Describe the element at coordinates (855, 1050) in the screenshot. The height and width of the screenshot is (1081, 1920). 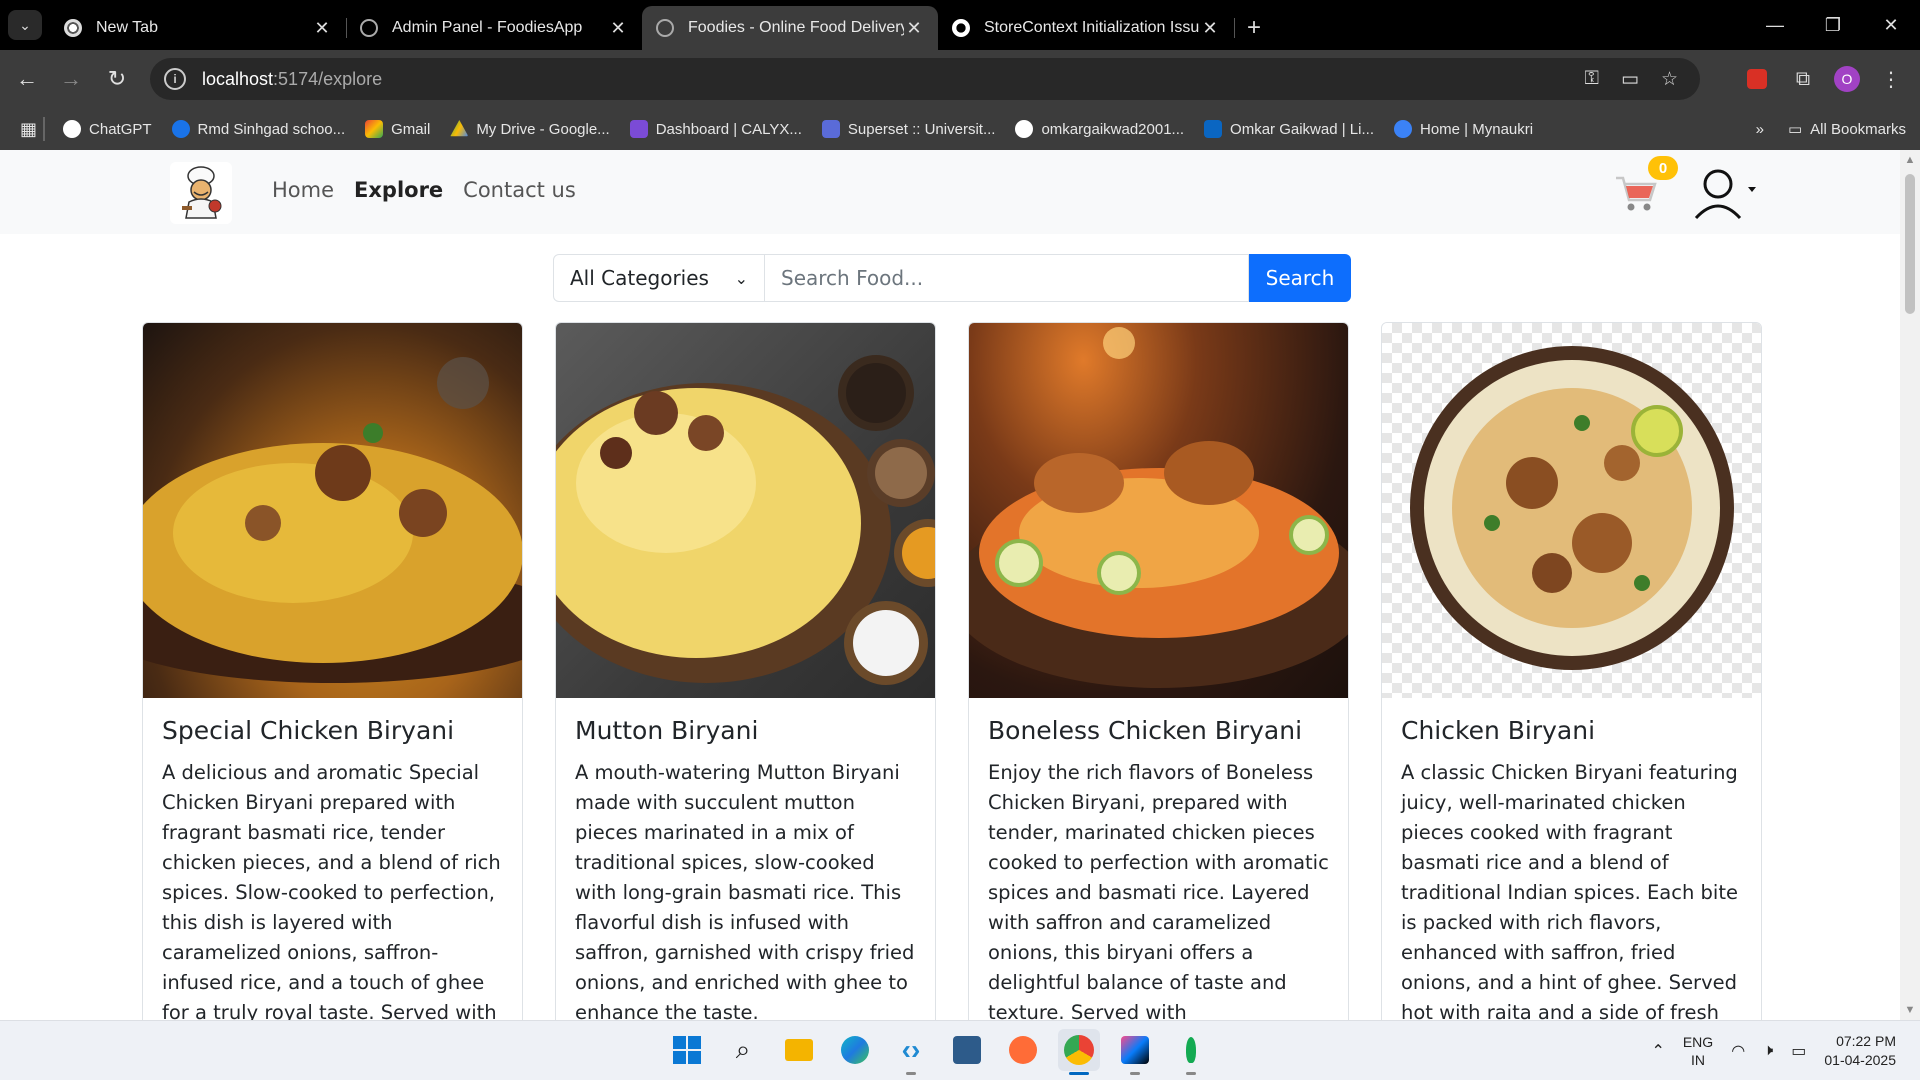
I see `edge-icon` at that location.